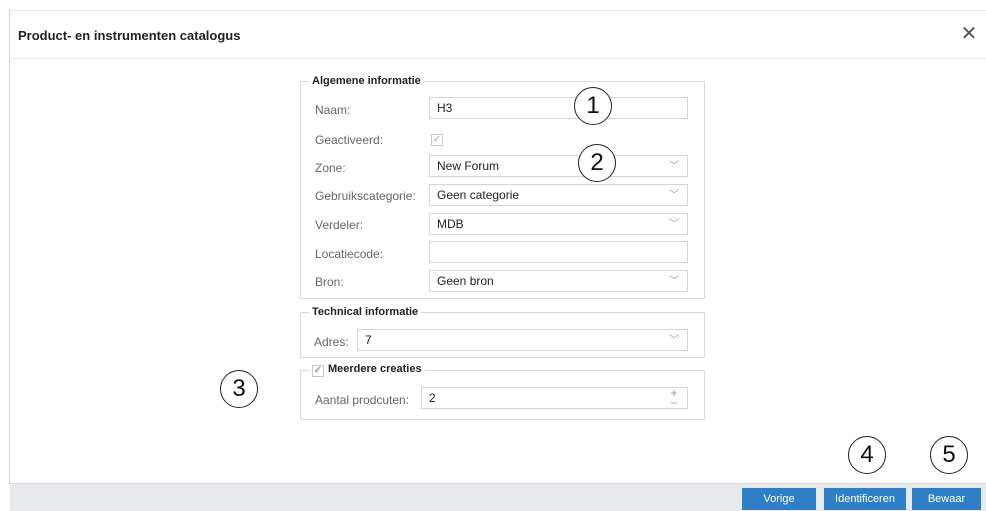 Image resolution: width=986 pixels, height=511 pixels. I want to click on multiple-creations-label: Meerdere creaties, so click(375, 369).